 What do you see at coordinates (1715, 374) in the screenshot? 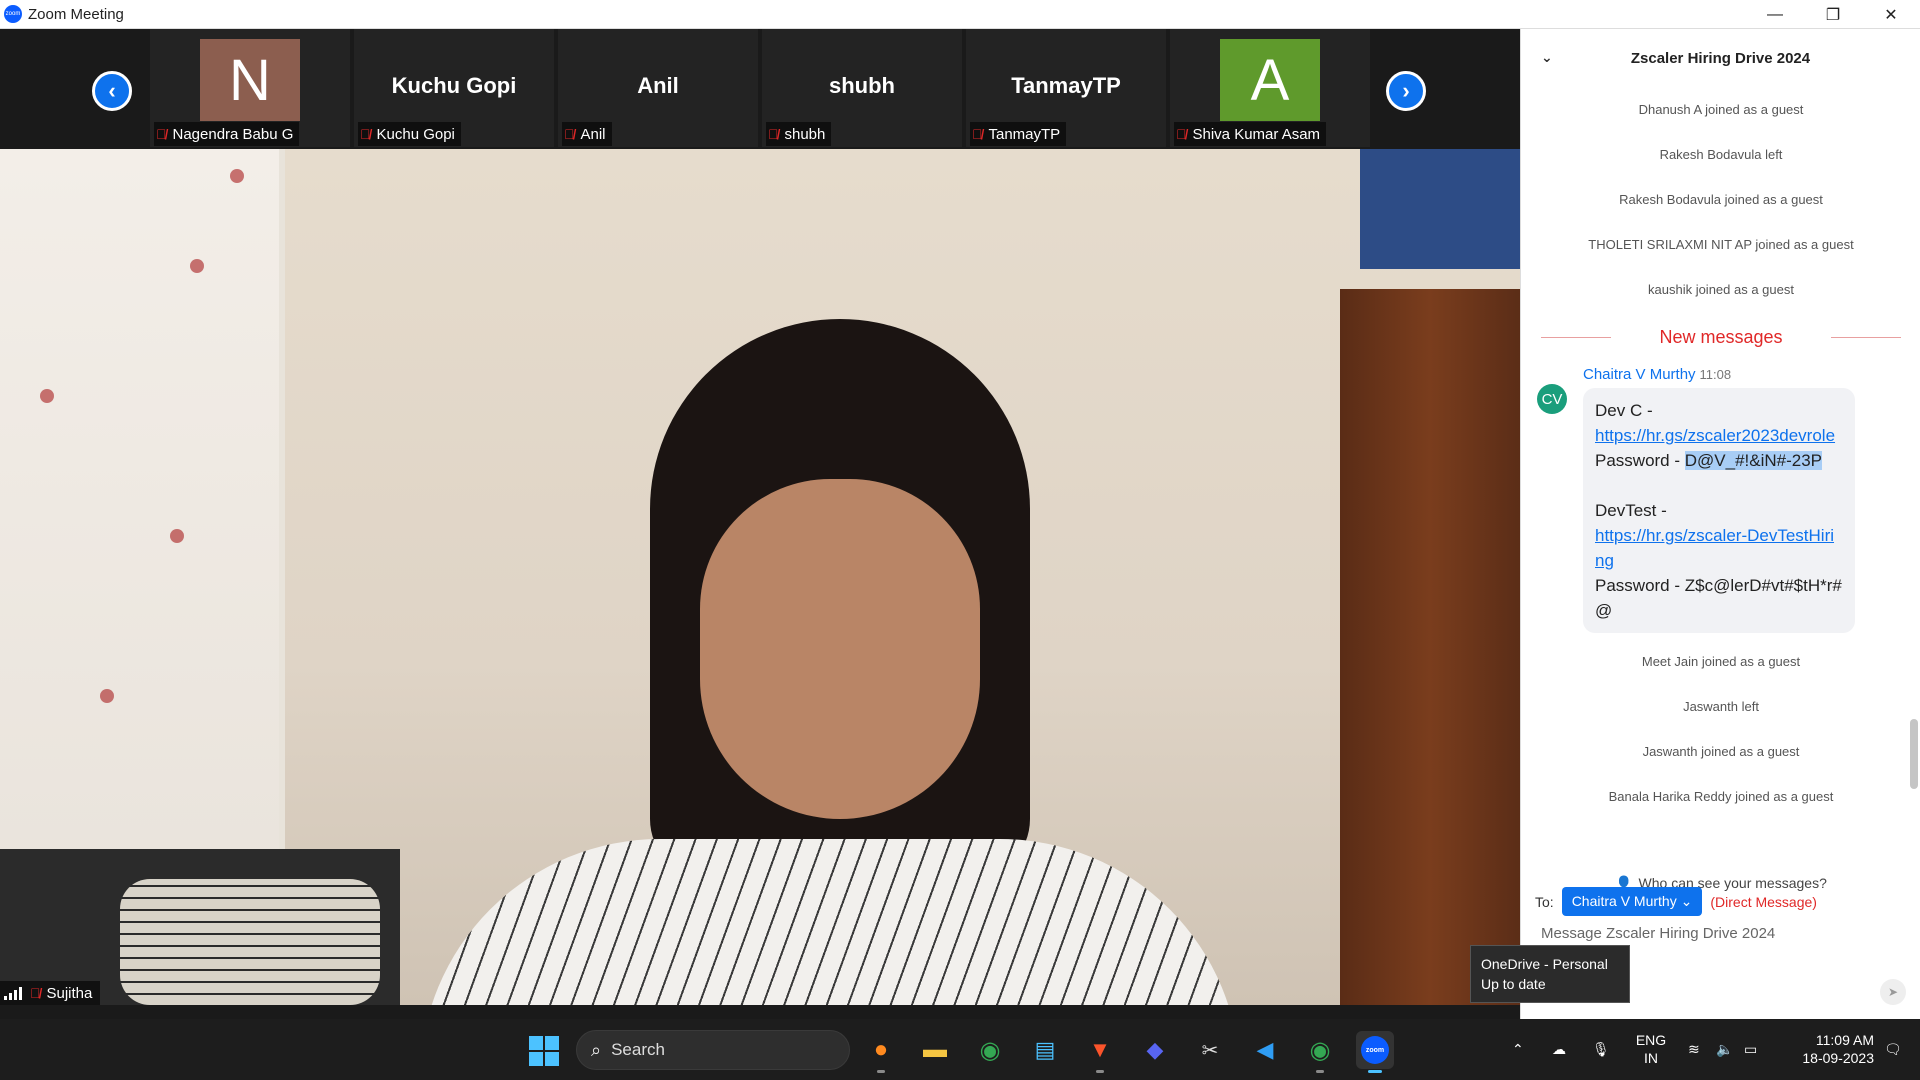
I see `message-time: 11:08` at bounding box center [1715, 374].